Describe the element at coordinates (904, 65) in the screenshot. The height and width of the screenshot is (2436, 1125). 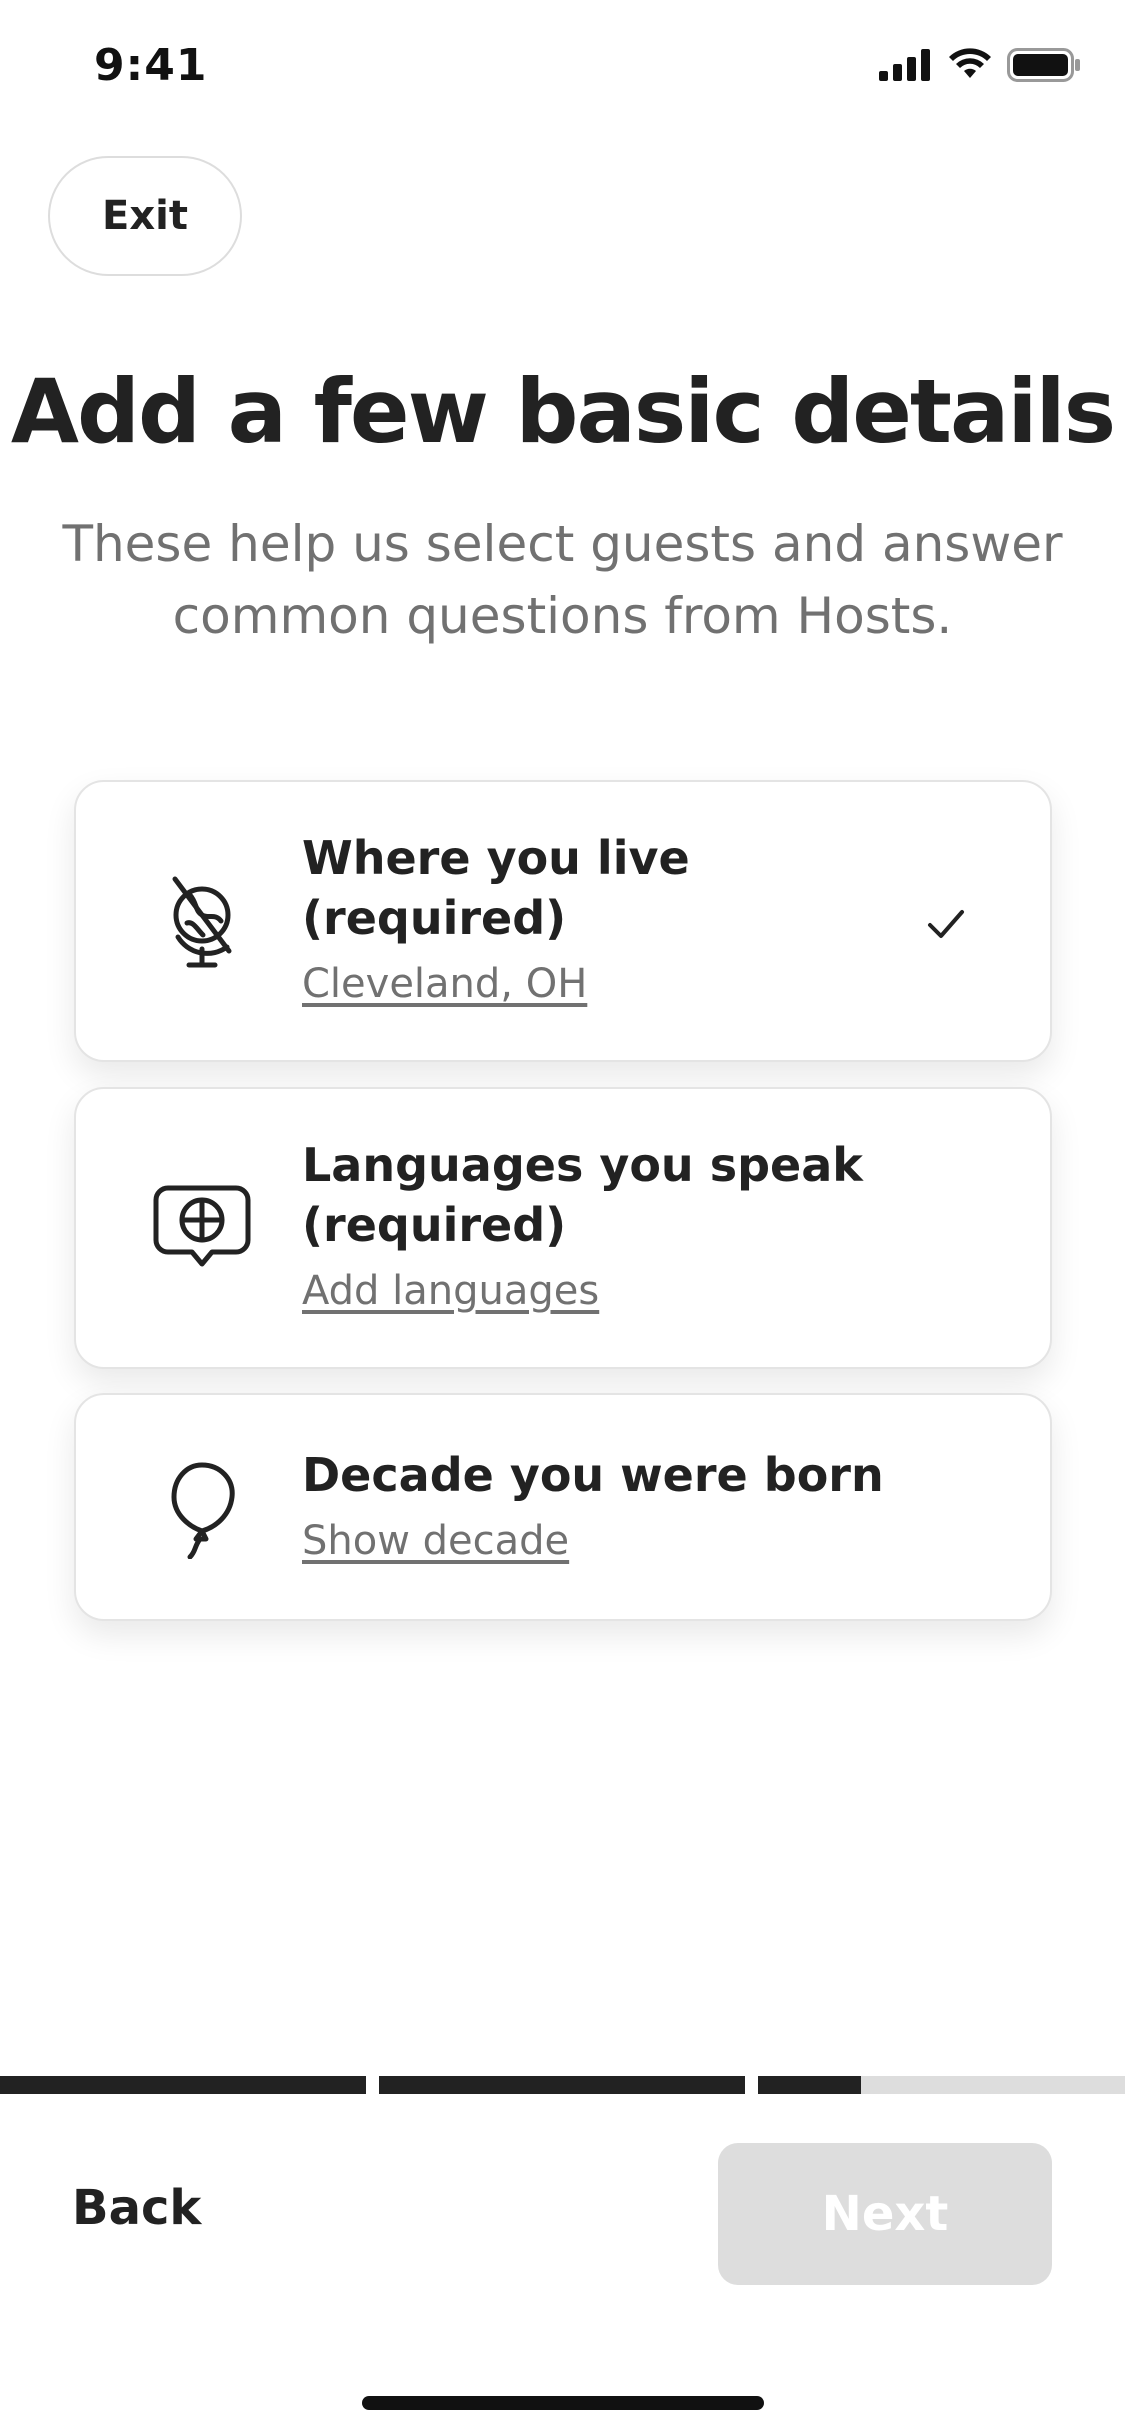
I see `signal-icon` at that location.